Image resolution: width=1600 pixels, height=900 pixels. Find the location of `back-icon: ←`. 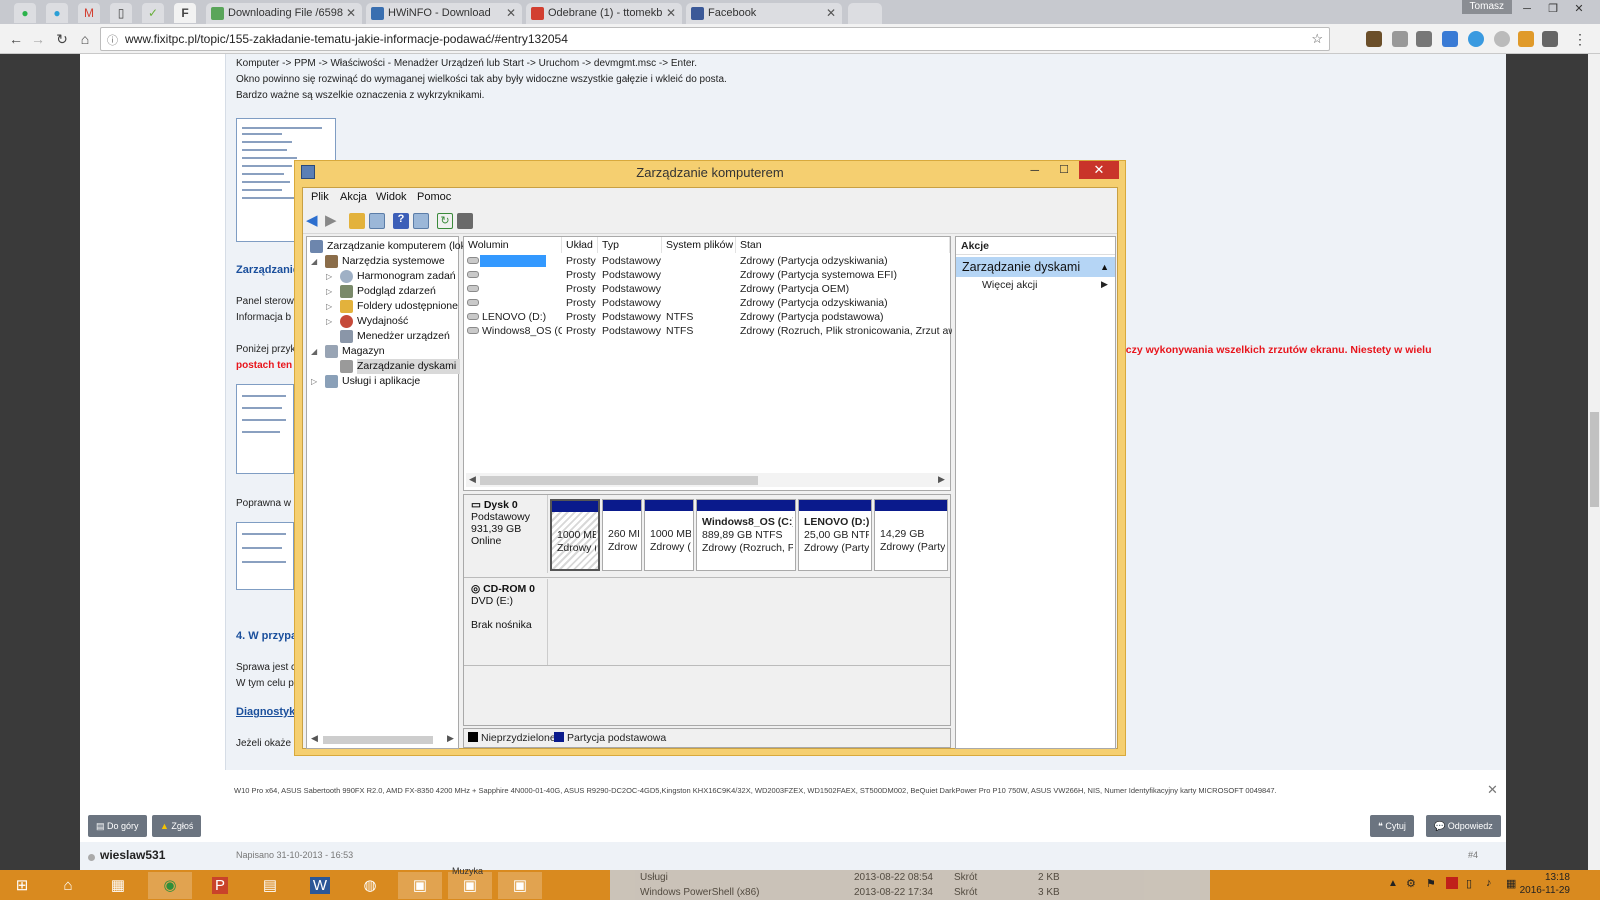

back-icon: ← is located at coordinates (16, 39).